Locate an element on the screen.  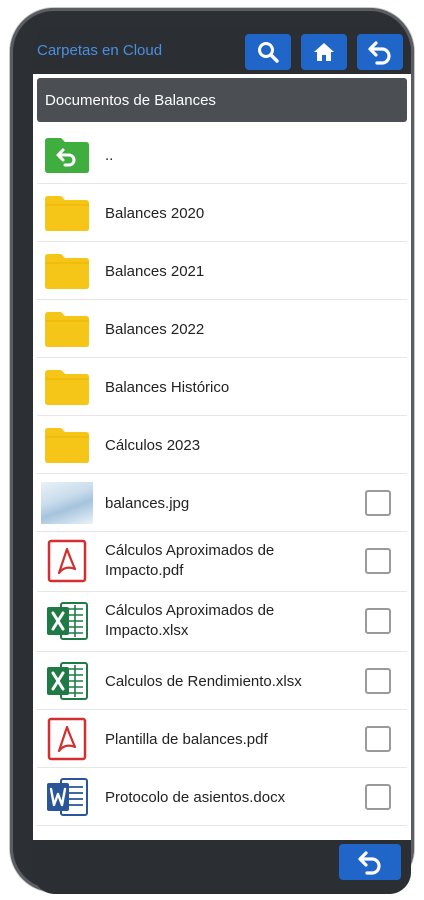
item-label: Balances 2022 is located at coordinates (155, 329).